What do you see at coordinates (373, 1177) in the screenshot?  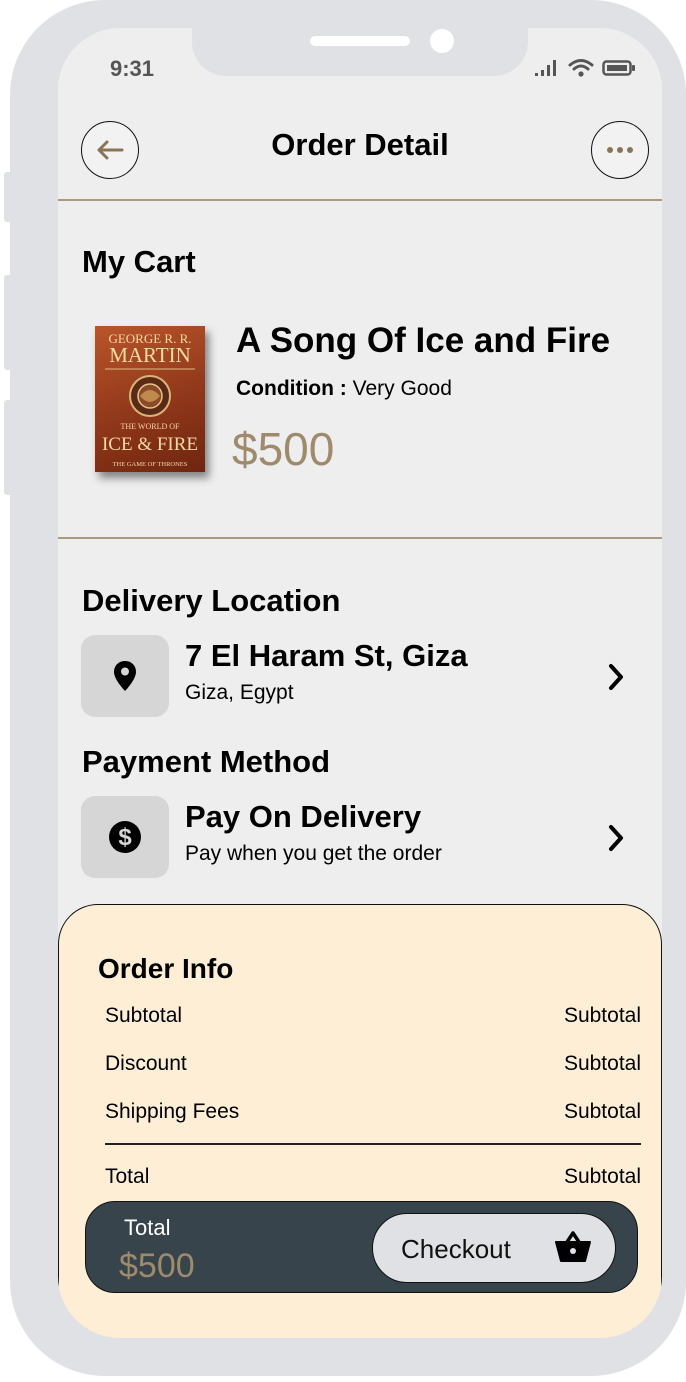 I see `total-row: Total Subtotal` at bounding box center [373, 1177].